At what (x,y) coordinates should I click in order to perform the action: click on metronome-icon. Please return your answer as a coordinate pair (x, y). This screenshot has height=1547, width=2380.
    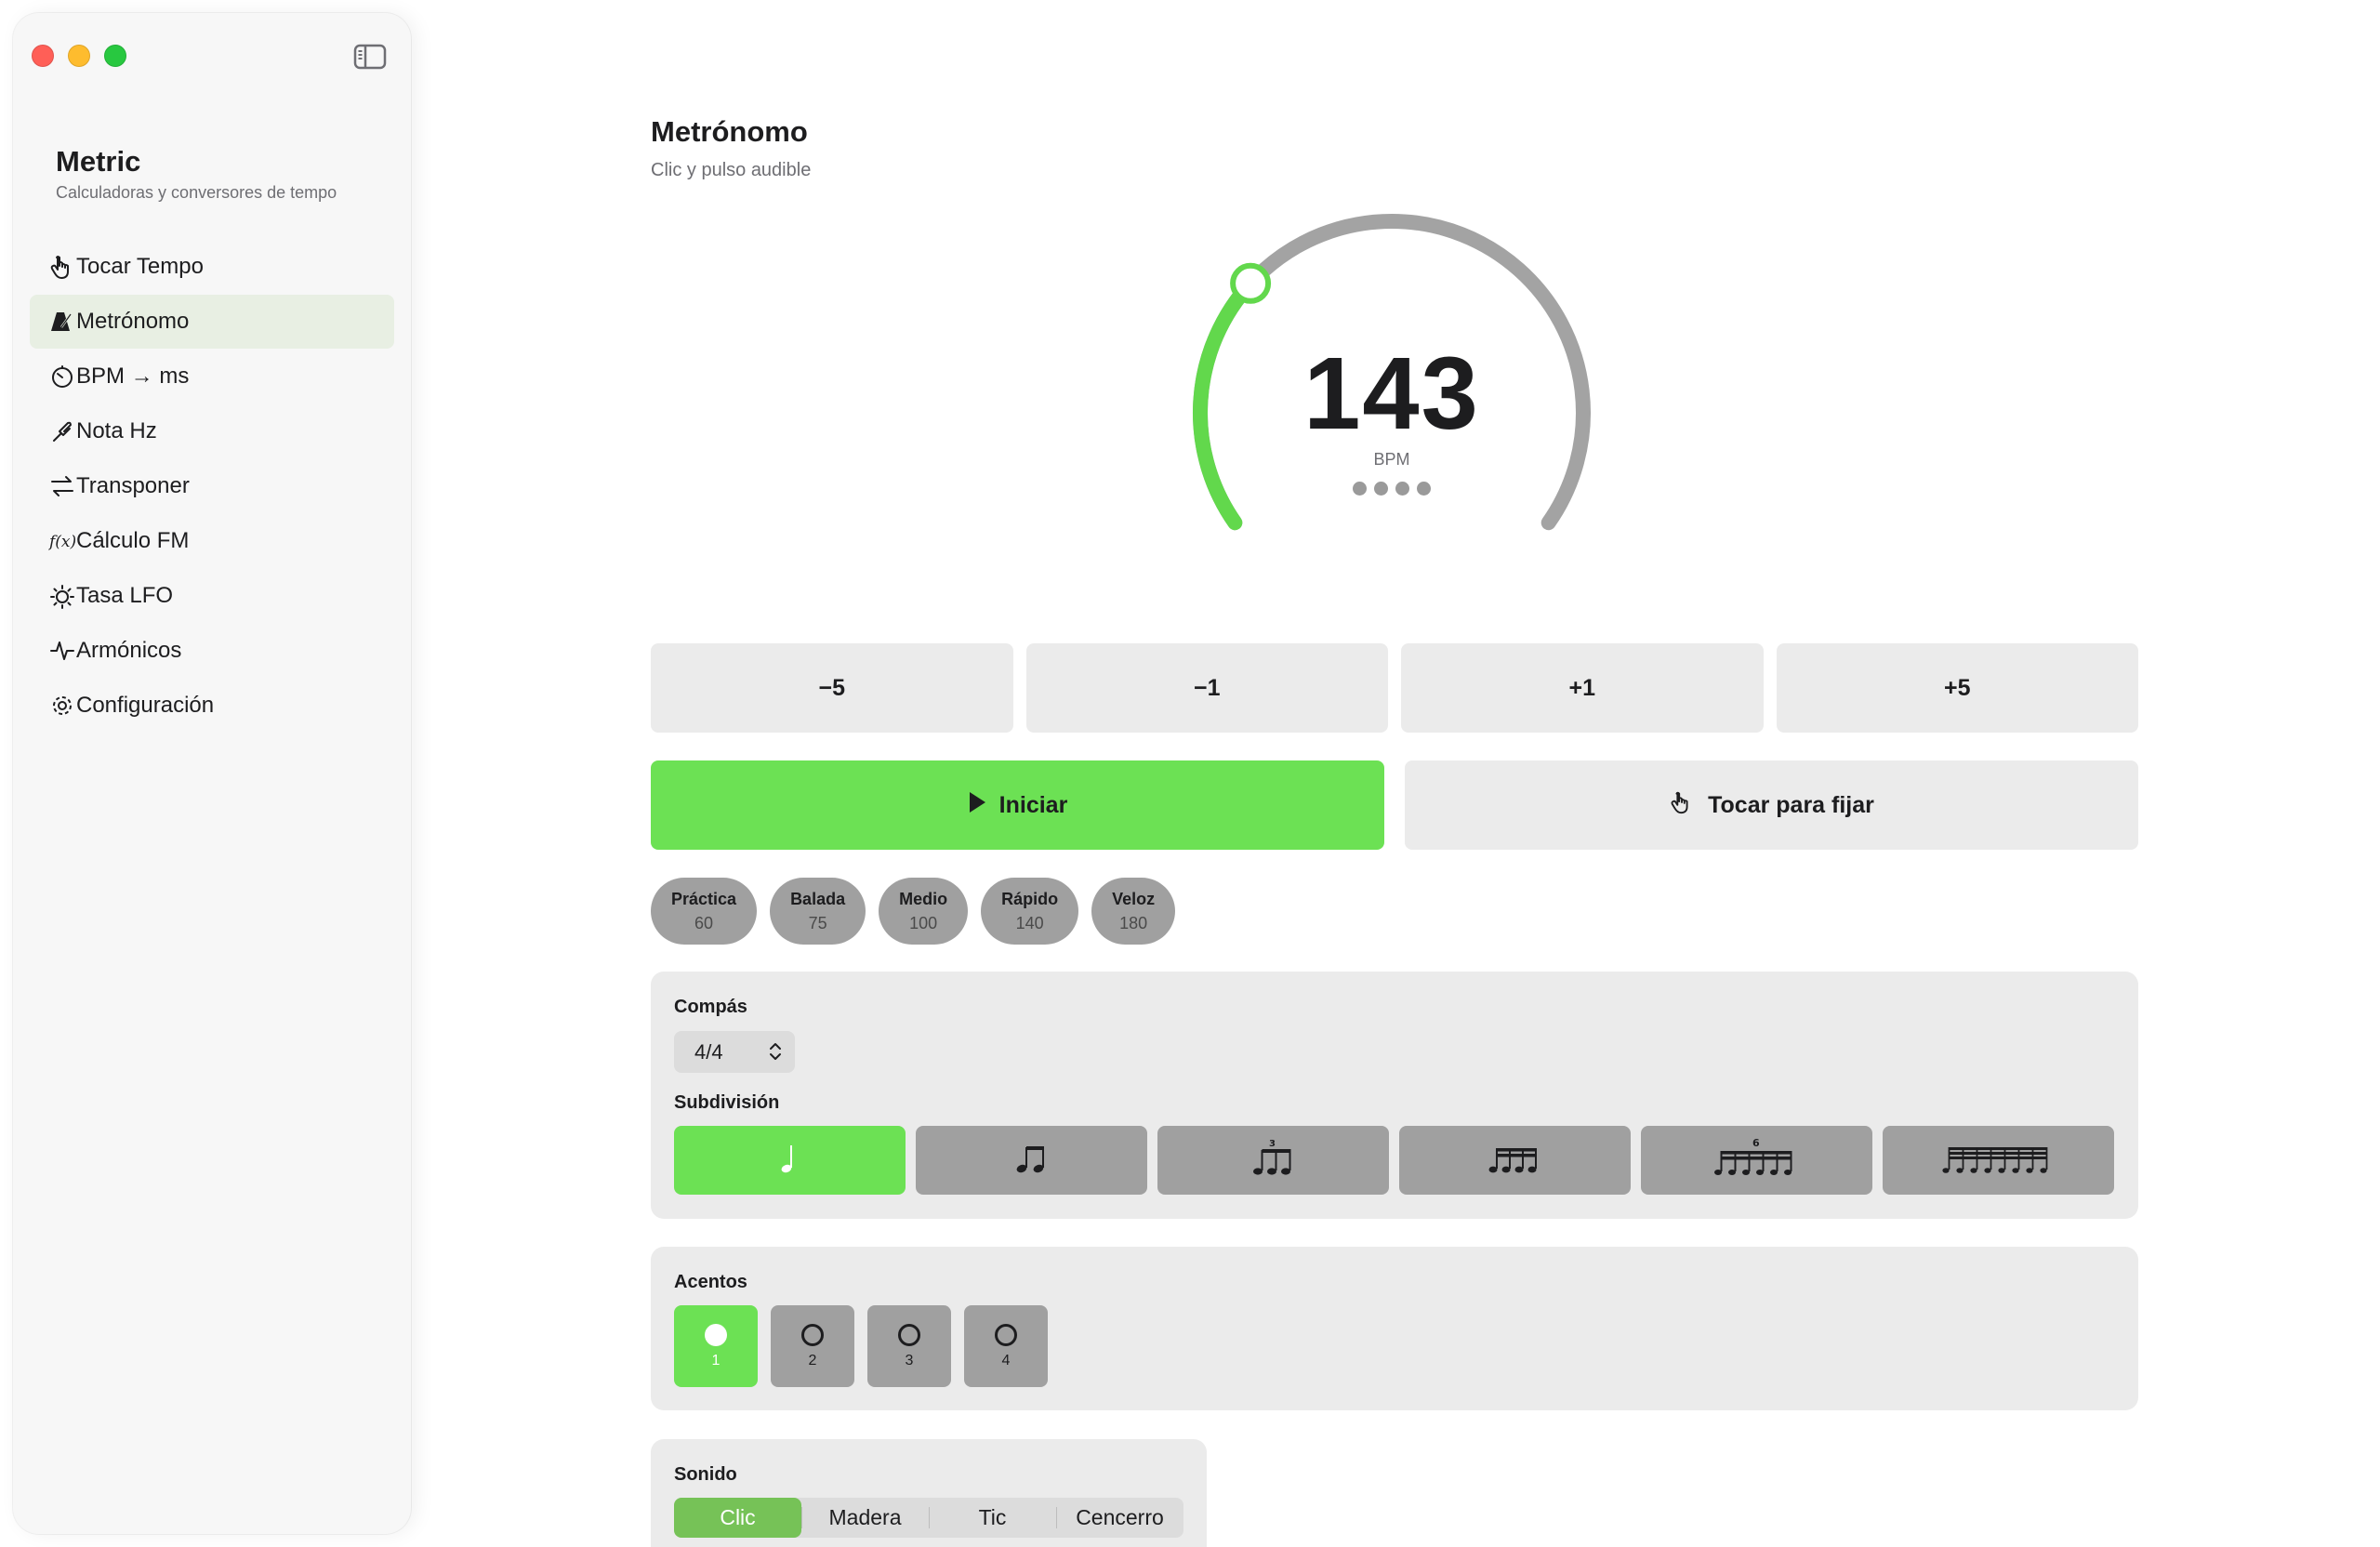
    Looking at the image, I should click on (62, 322).